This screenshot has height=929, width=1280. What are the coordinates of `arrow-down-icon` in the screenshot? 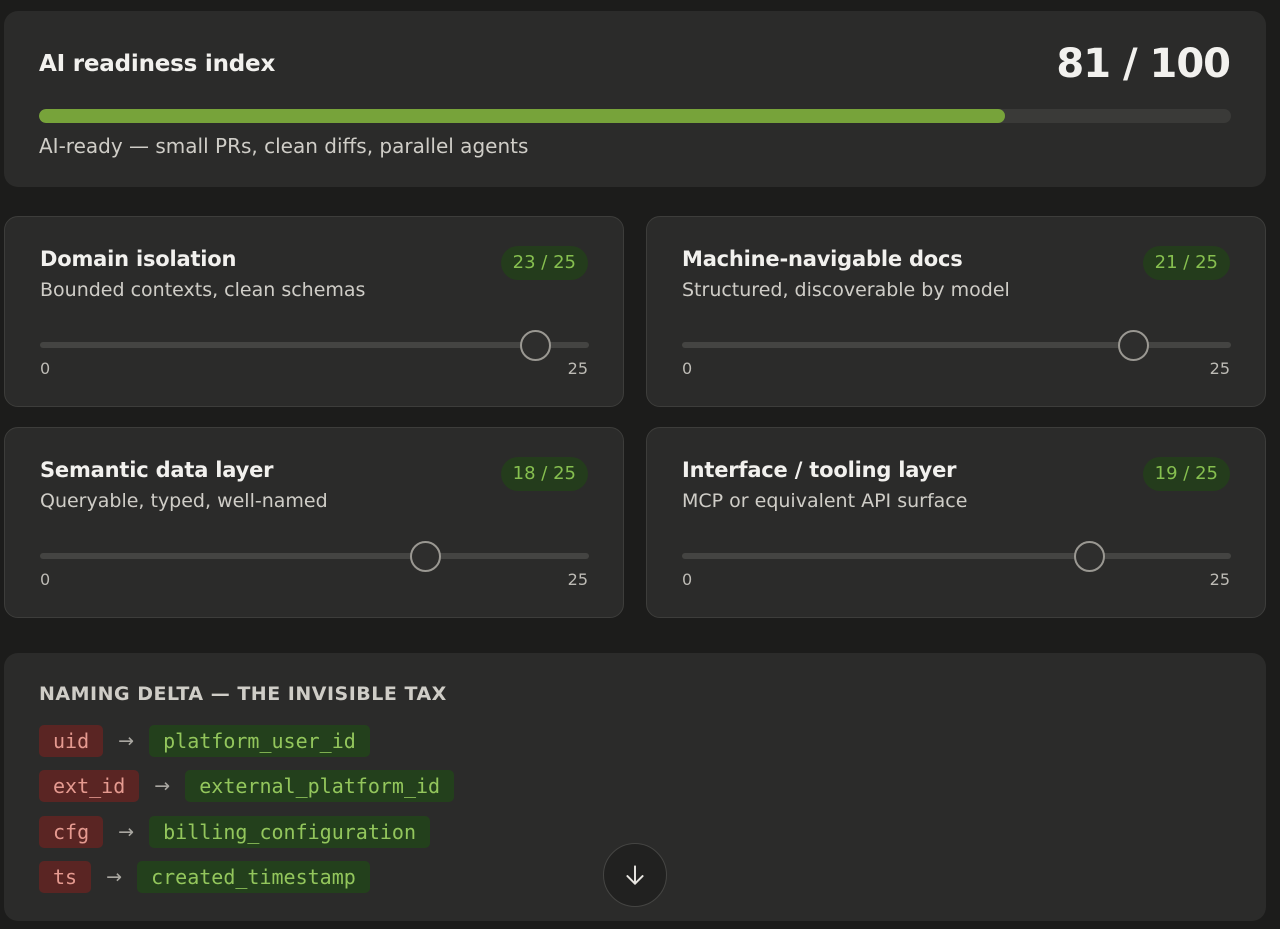 It's located at (635, 875).